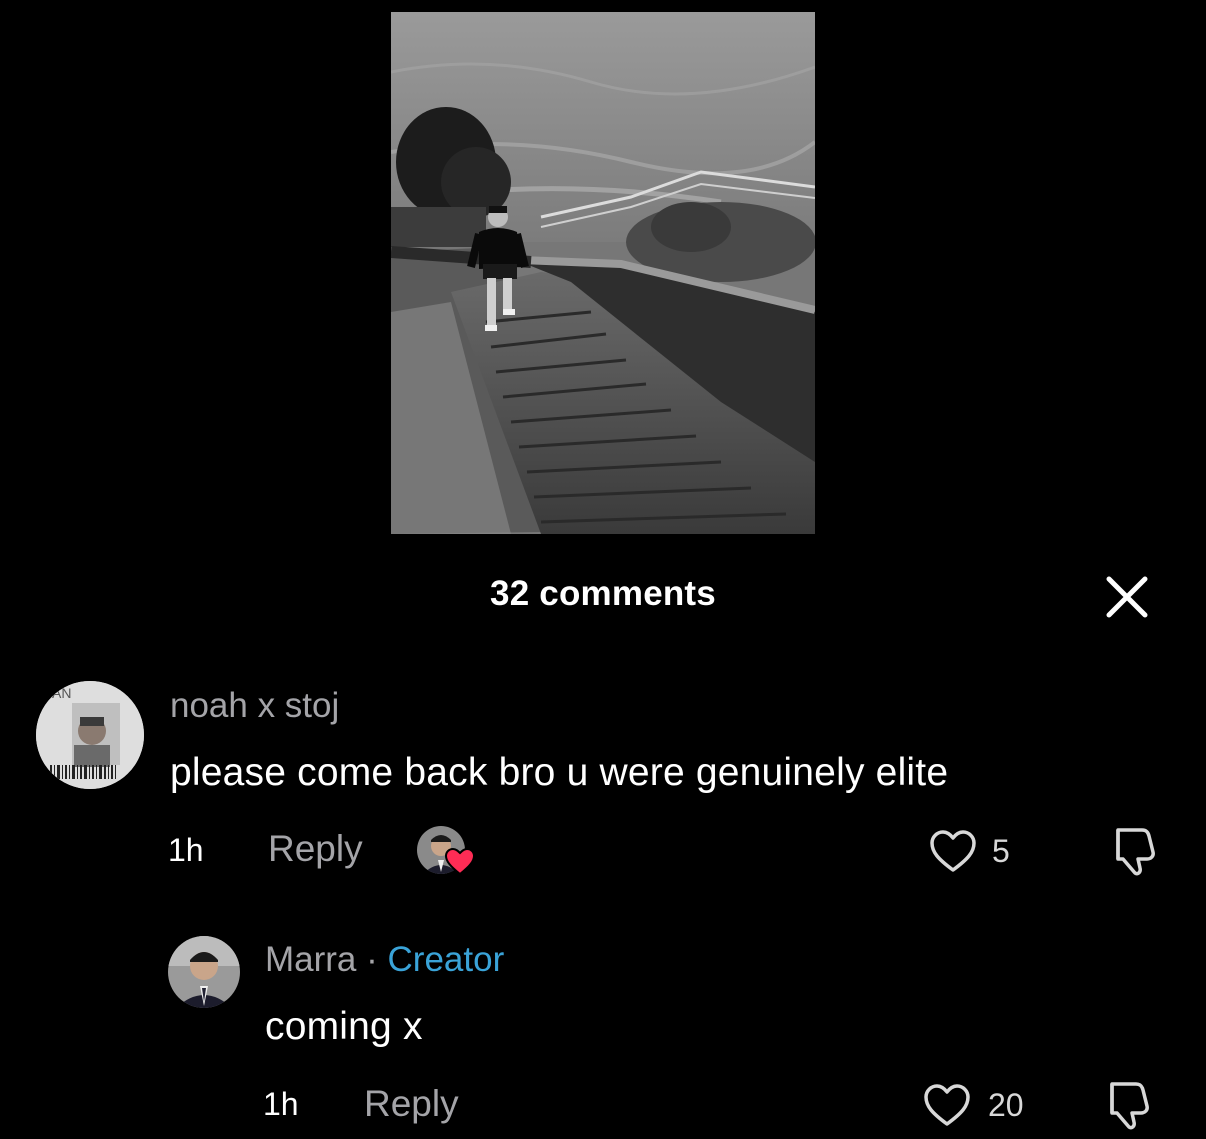 The height and width of the screenshot is (1139, 1206). Describe the element at coordinates (460, 862) in the screenshot. I see `creator-heart-icon` at that location.